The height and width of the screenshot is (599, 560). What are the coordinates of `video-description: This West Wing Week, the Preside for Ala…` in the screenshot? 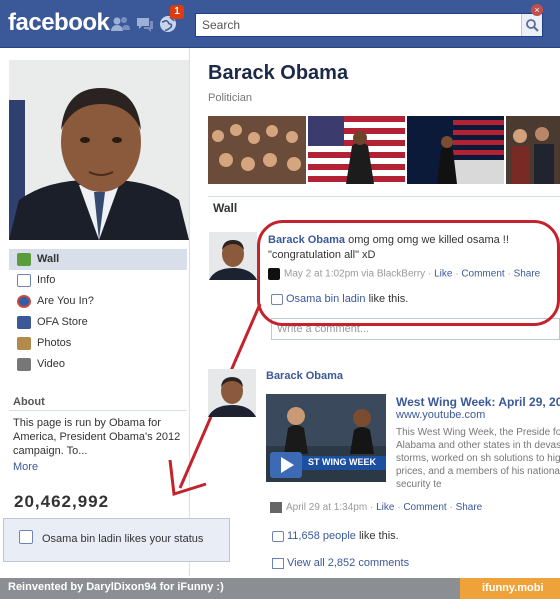 It's located at (478, 458).